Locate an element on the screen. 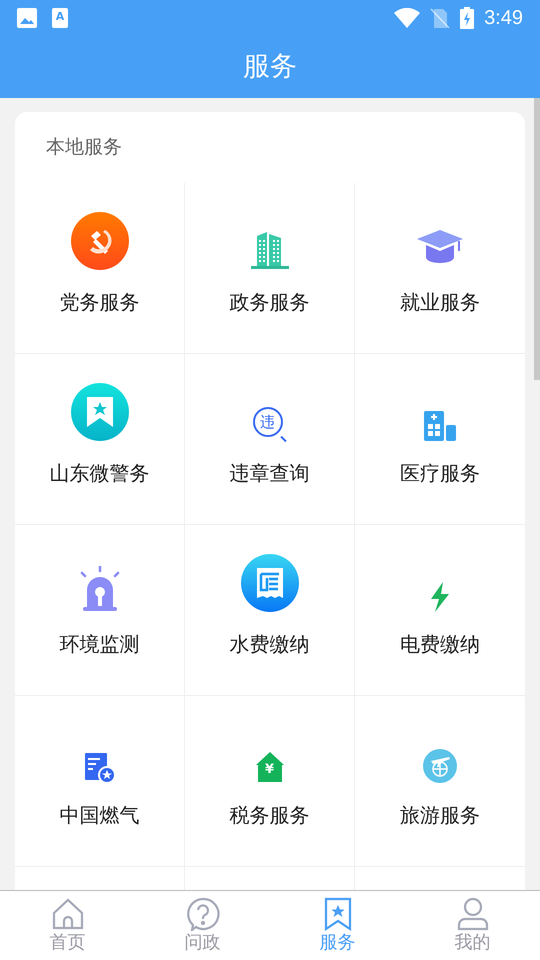  service-item: ¥ 税务服务 is located at coordinates (270, 781).